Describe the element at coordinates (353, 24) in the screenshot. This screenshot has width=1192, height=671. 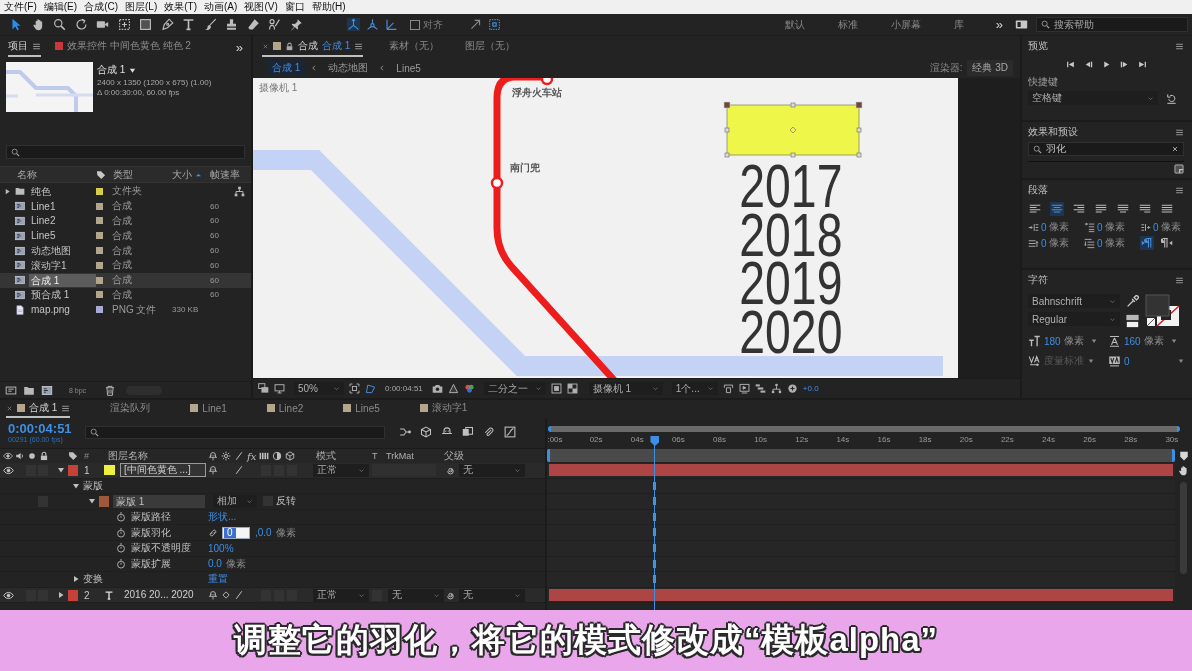
I see `axis-icon` at that location.